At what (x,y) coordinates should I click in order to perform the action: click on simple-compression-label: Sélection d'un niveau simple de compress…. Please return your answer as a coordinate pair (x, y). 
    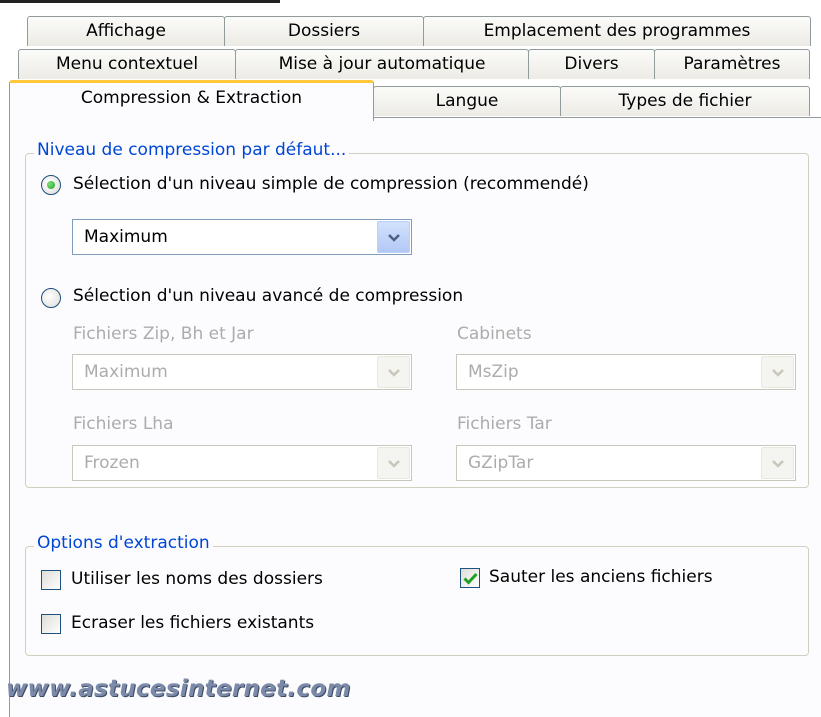
    Looking at the image, I should click on (331, 184).